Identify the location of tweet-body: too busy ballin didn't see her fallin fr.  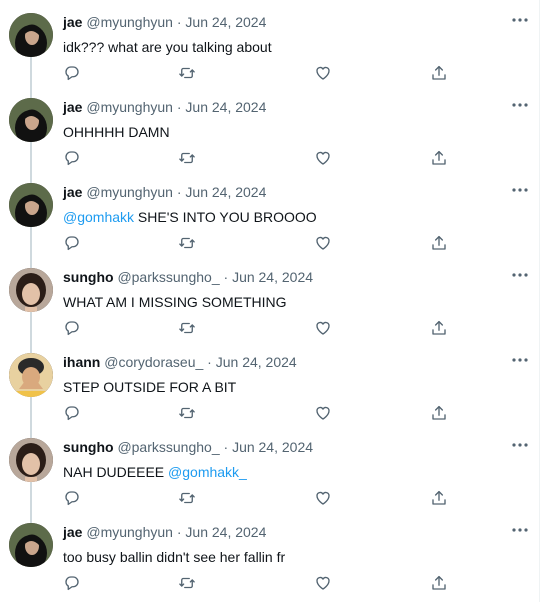
(174, 557).